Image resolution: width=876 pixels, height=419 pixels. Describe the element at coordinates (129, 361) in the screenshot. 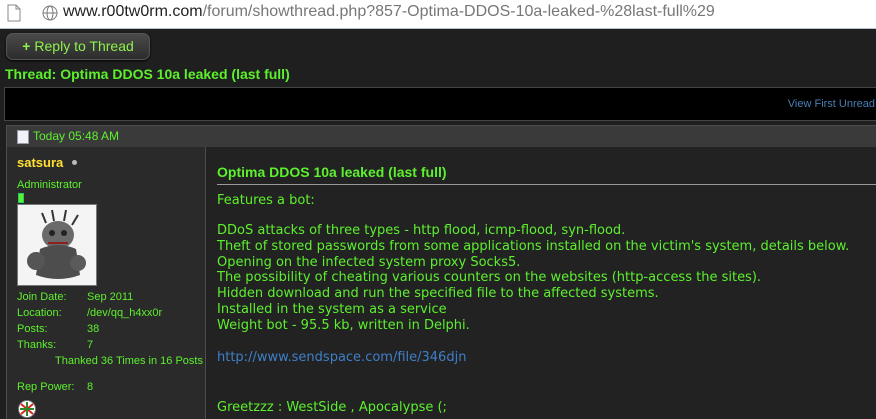

I see `thanked-summary: Thanked 36 Times in 16 Posts` at that location.